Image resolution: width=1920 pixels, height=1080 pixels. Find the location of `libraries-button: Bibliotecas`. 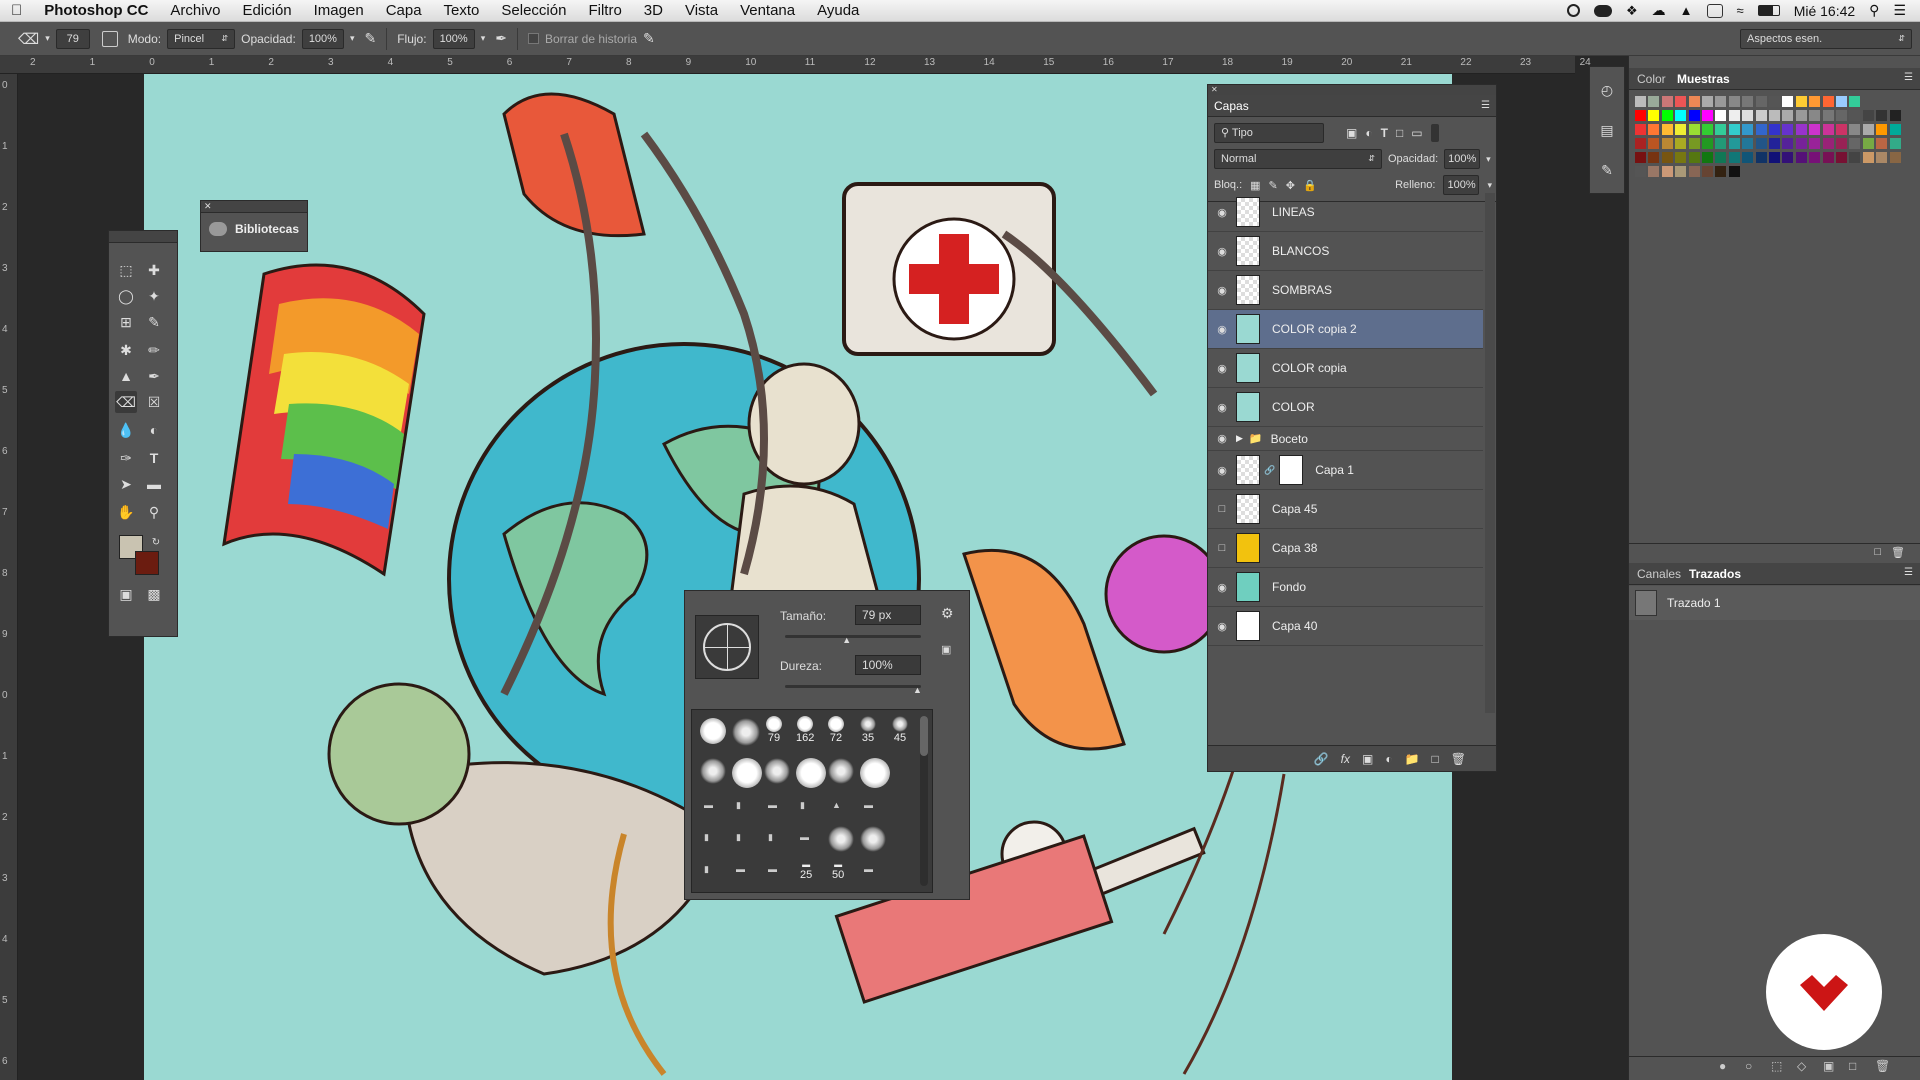

libraries-button: Bibliotecas is located at coordinates (254, 229).